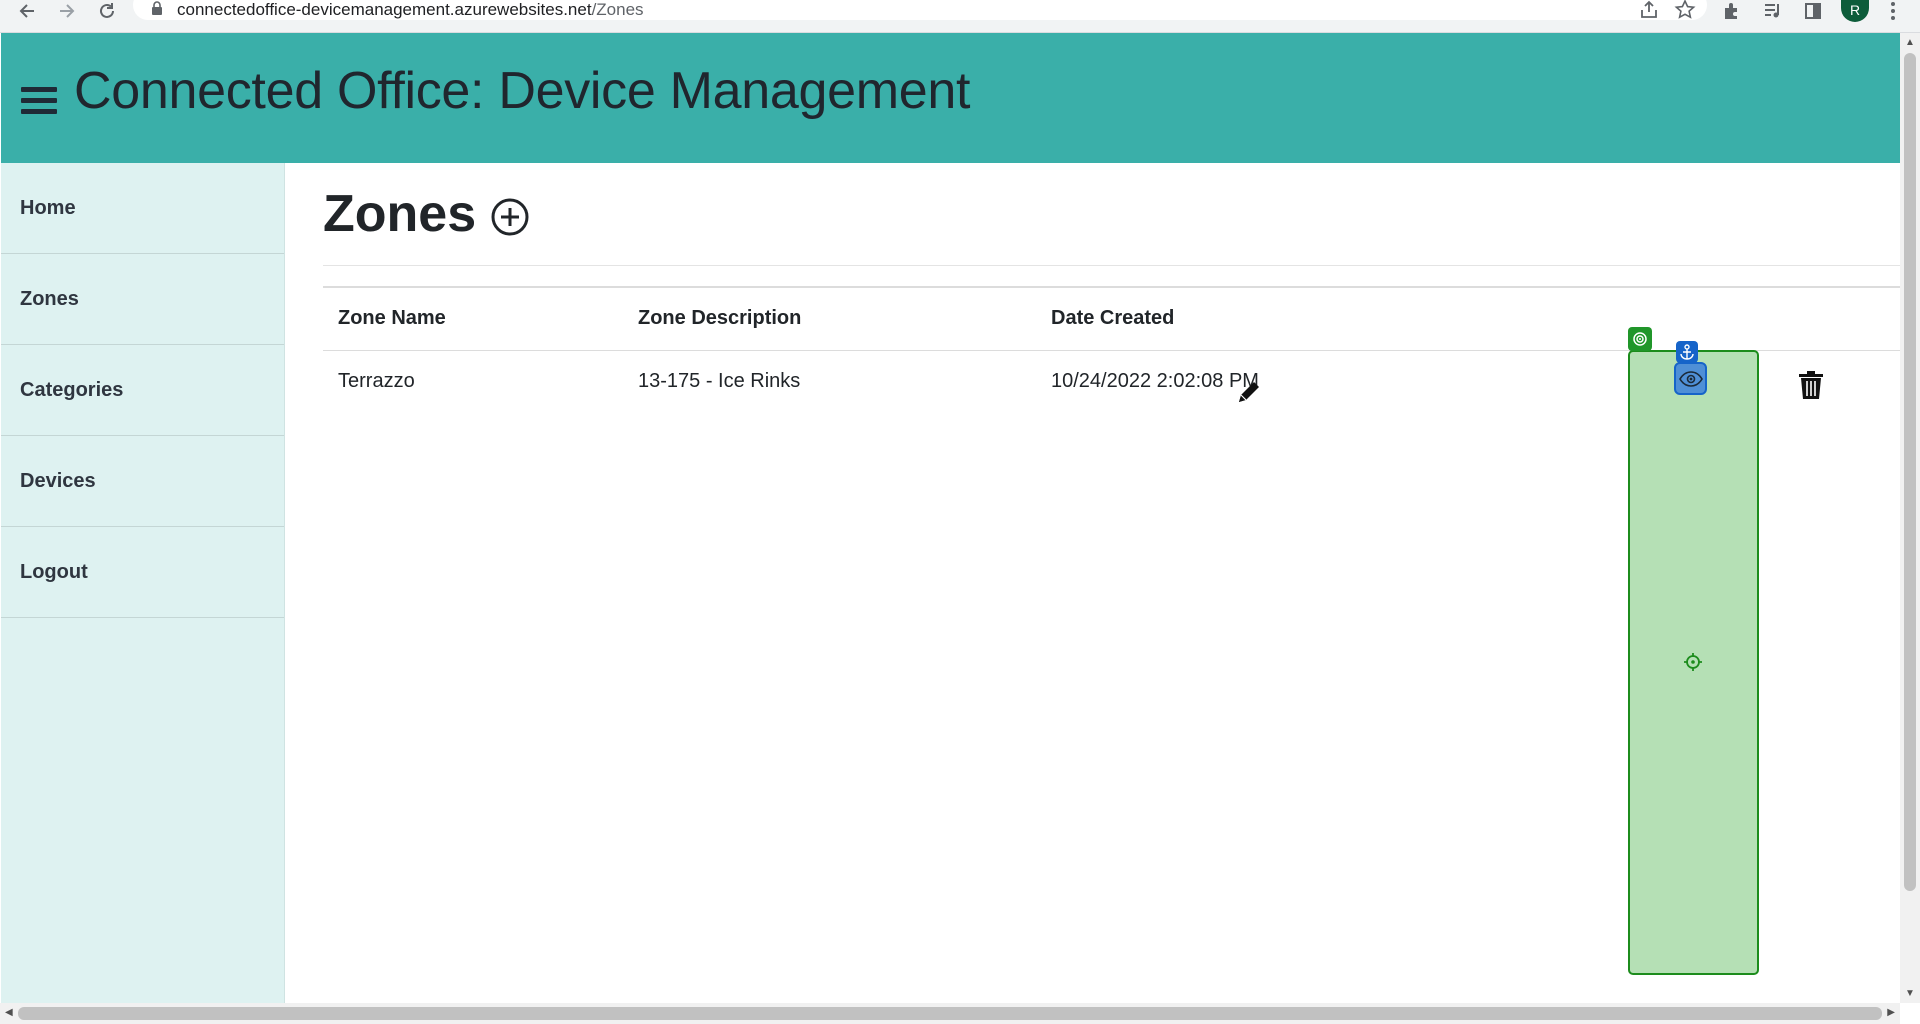 The height and width of the screenshot is (1024, 1920). What do you see at coordinates (829, 319) in the screenshot?
I see `column-header-zone-description: Zone Description` at bounding box center [829, 319].